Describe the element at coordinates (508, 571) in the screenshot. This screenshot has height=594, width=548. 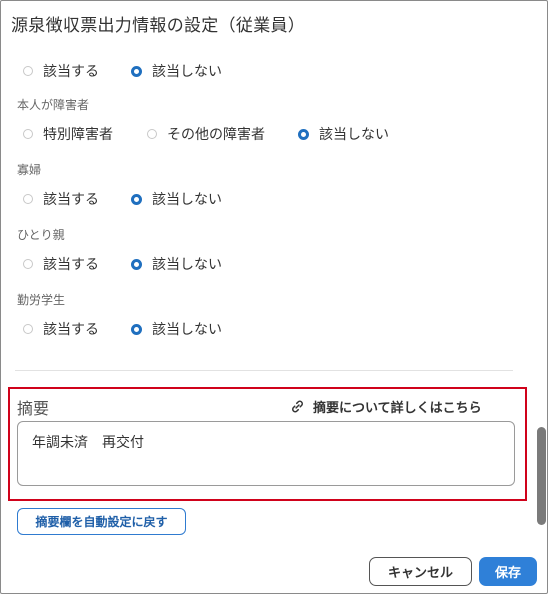
I see `save-button: 保存` at that location.